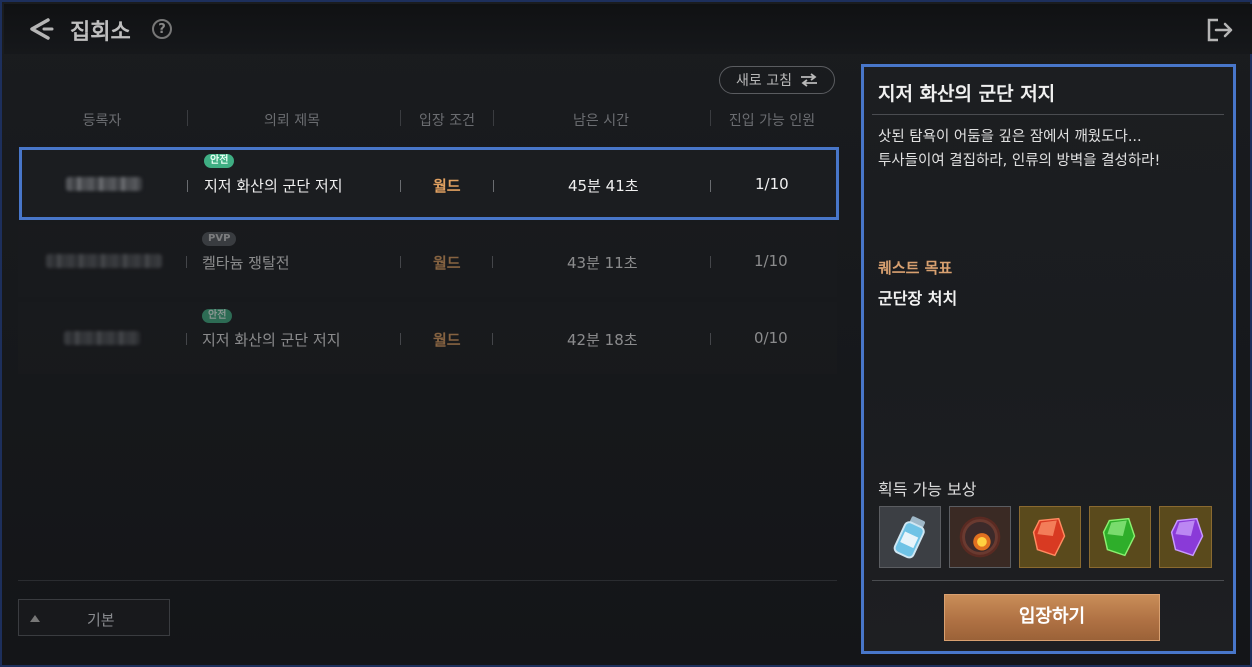  What do you see at coordinates (447, 121) in the screenshot?
I see `column-header-condition: 입장 조건` at bounding box center [447, 121].